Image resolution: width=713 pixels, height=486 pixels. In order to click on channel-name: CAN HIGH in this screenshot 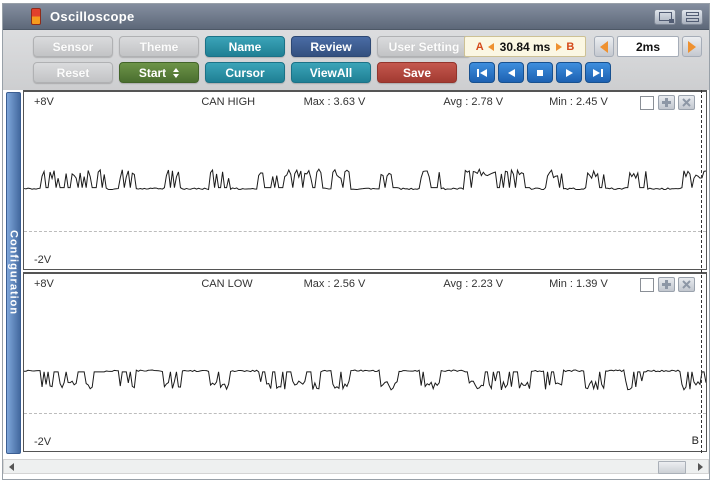, I will do `click(228, 102)`.